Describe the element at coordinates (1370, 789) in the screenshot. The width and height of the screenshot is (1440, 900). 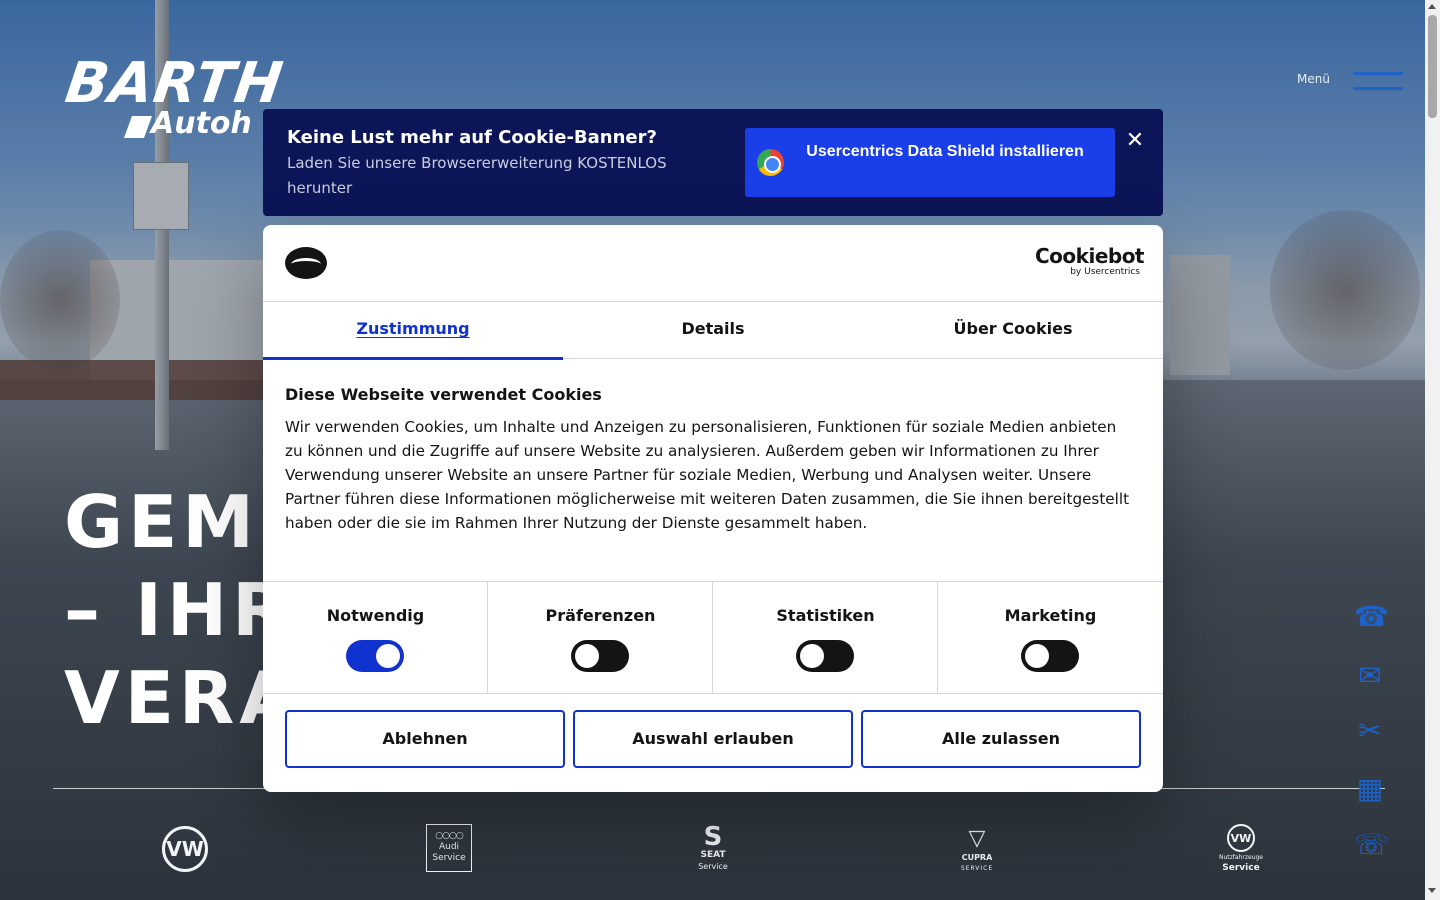
I see `calendar-icon: ▦` at that location.